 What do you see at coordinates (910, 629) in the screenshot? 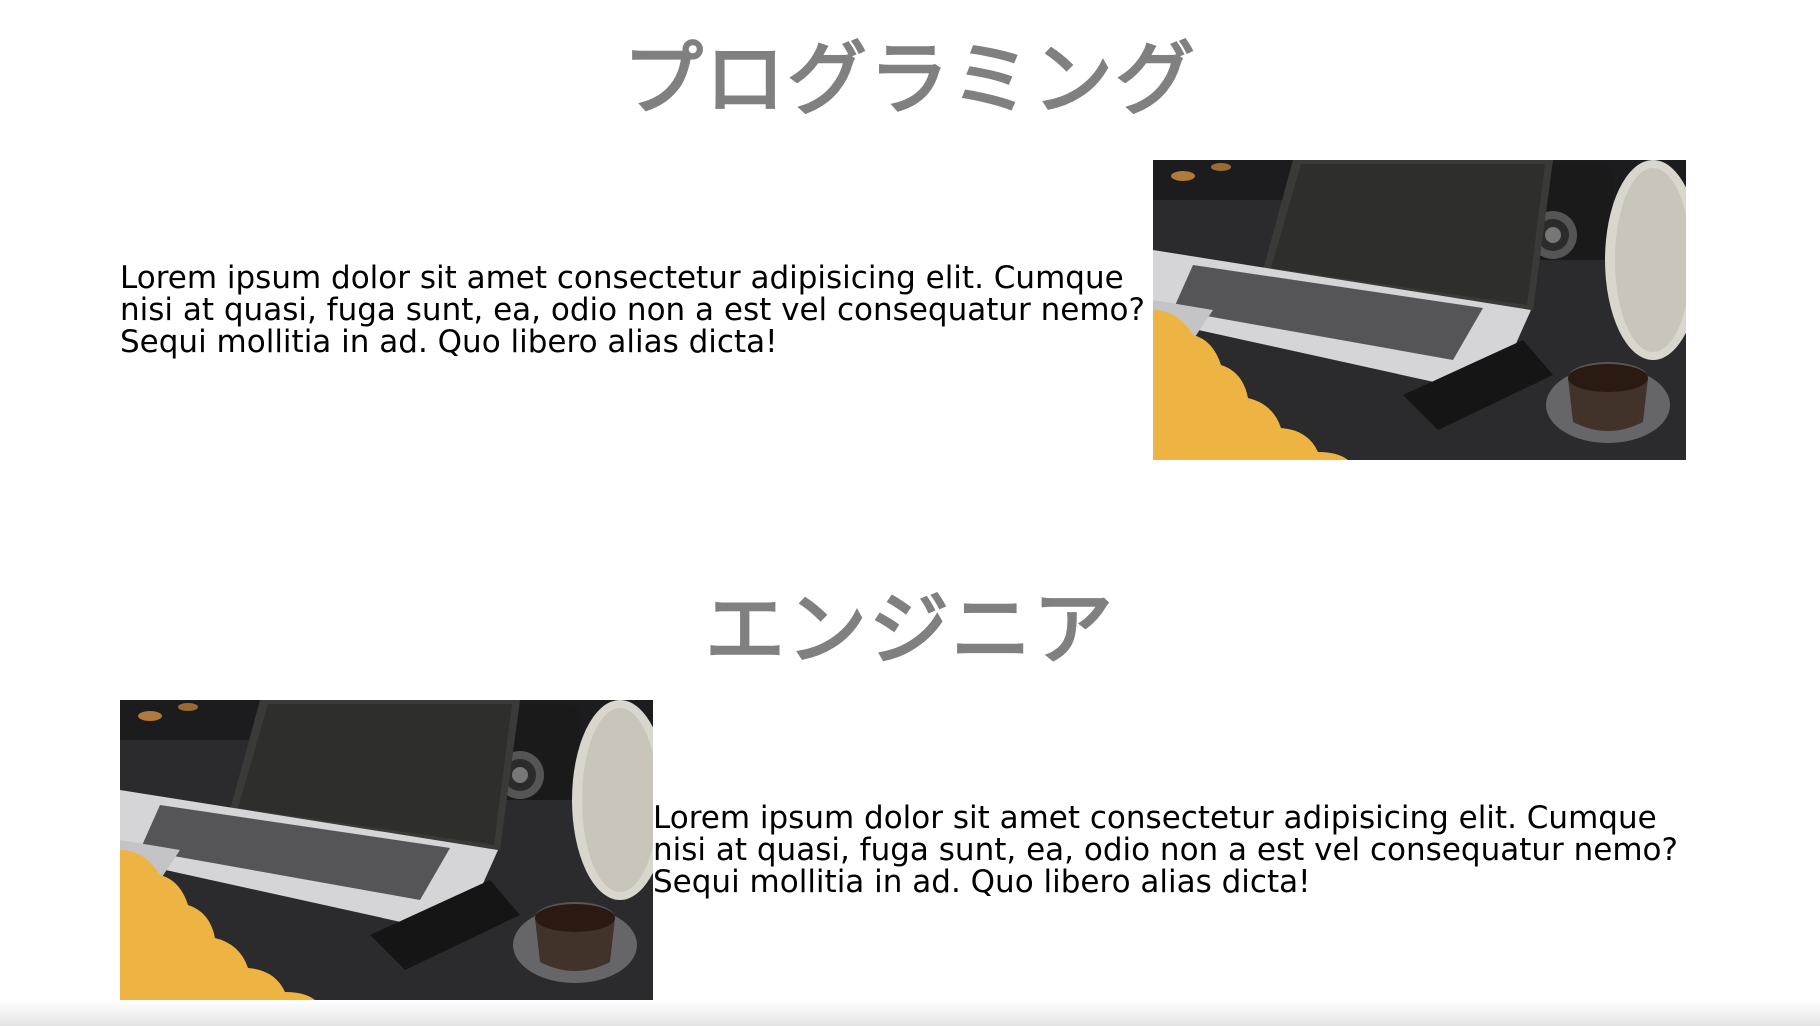
I see `section-heading: エンジニア` at bounding box center [910, 629].